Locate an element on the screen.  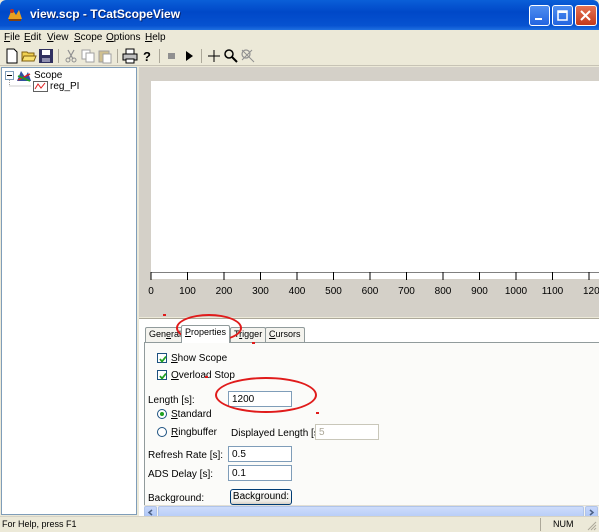
close-button is located at coordinates (586, 15).